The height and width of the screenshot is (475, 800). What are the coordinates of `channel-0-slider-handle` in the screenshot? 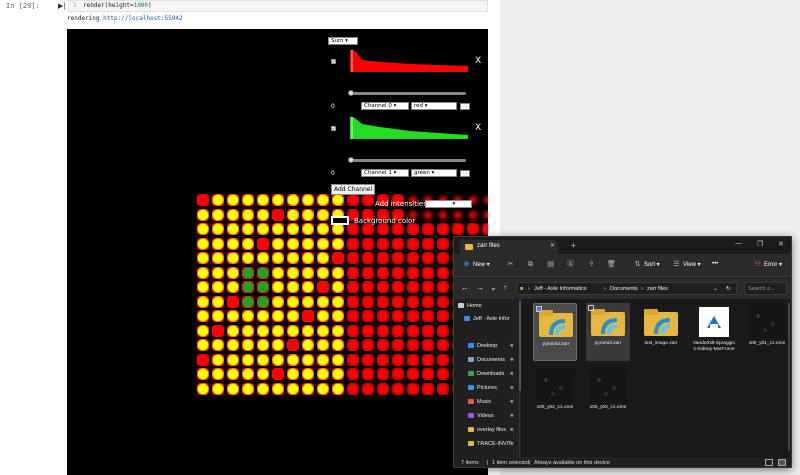 It's located at (351, 93).